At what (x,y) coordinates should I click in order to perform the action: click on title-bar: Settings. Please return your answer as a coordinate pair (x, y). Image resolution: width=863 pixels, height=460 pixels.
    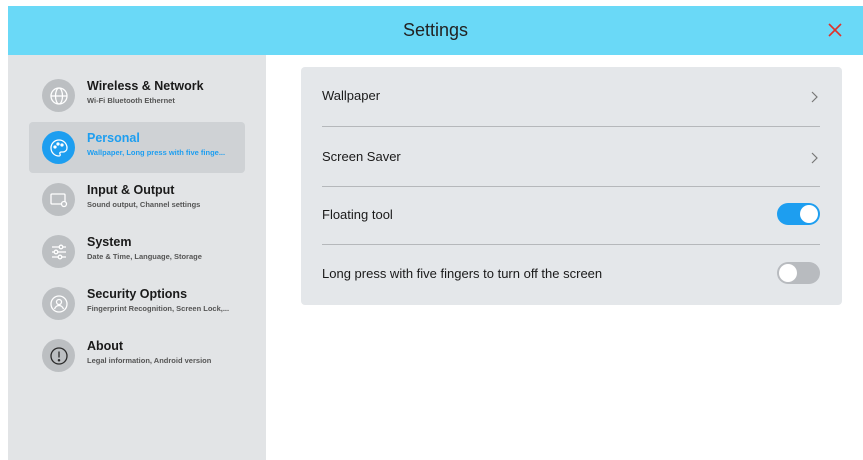
    Looking at the image, I should click on (435, 30).